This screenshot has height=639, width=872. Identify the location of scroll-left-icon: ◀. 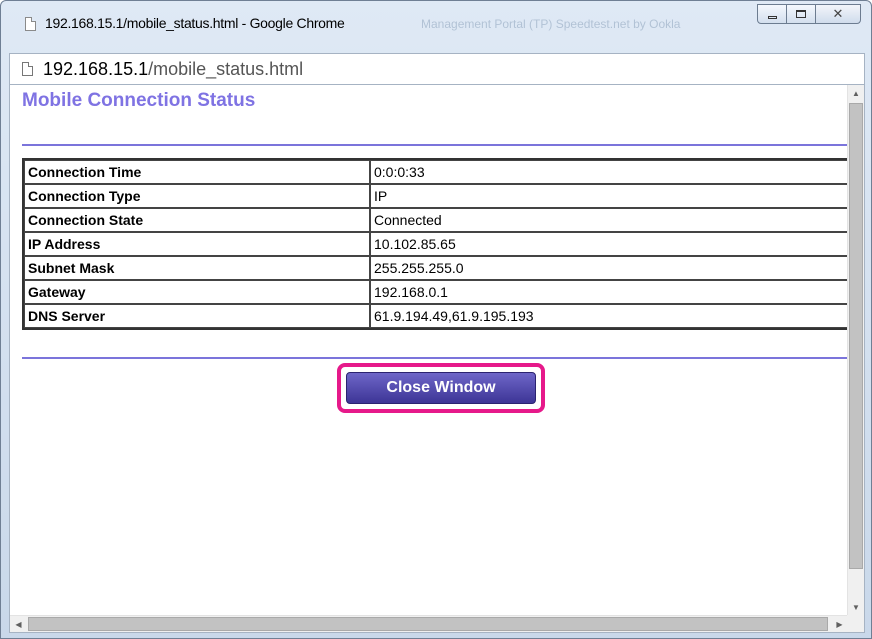
(18, 624).